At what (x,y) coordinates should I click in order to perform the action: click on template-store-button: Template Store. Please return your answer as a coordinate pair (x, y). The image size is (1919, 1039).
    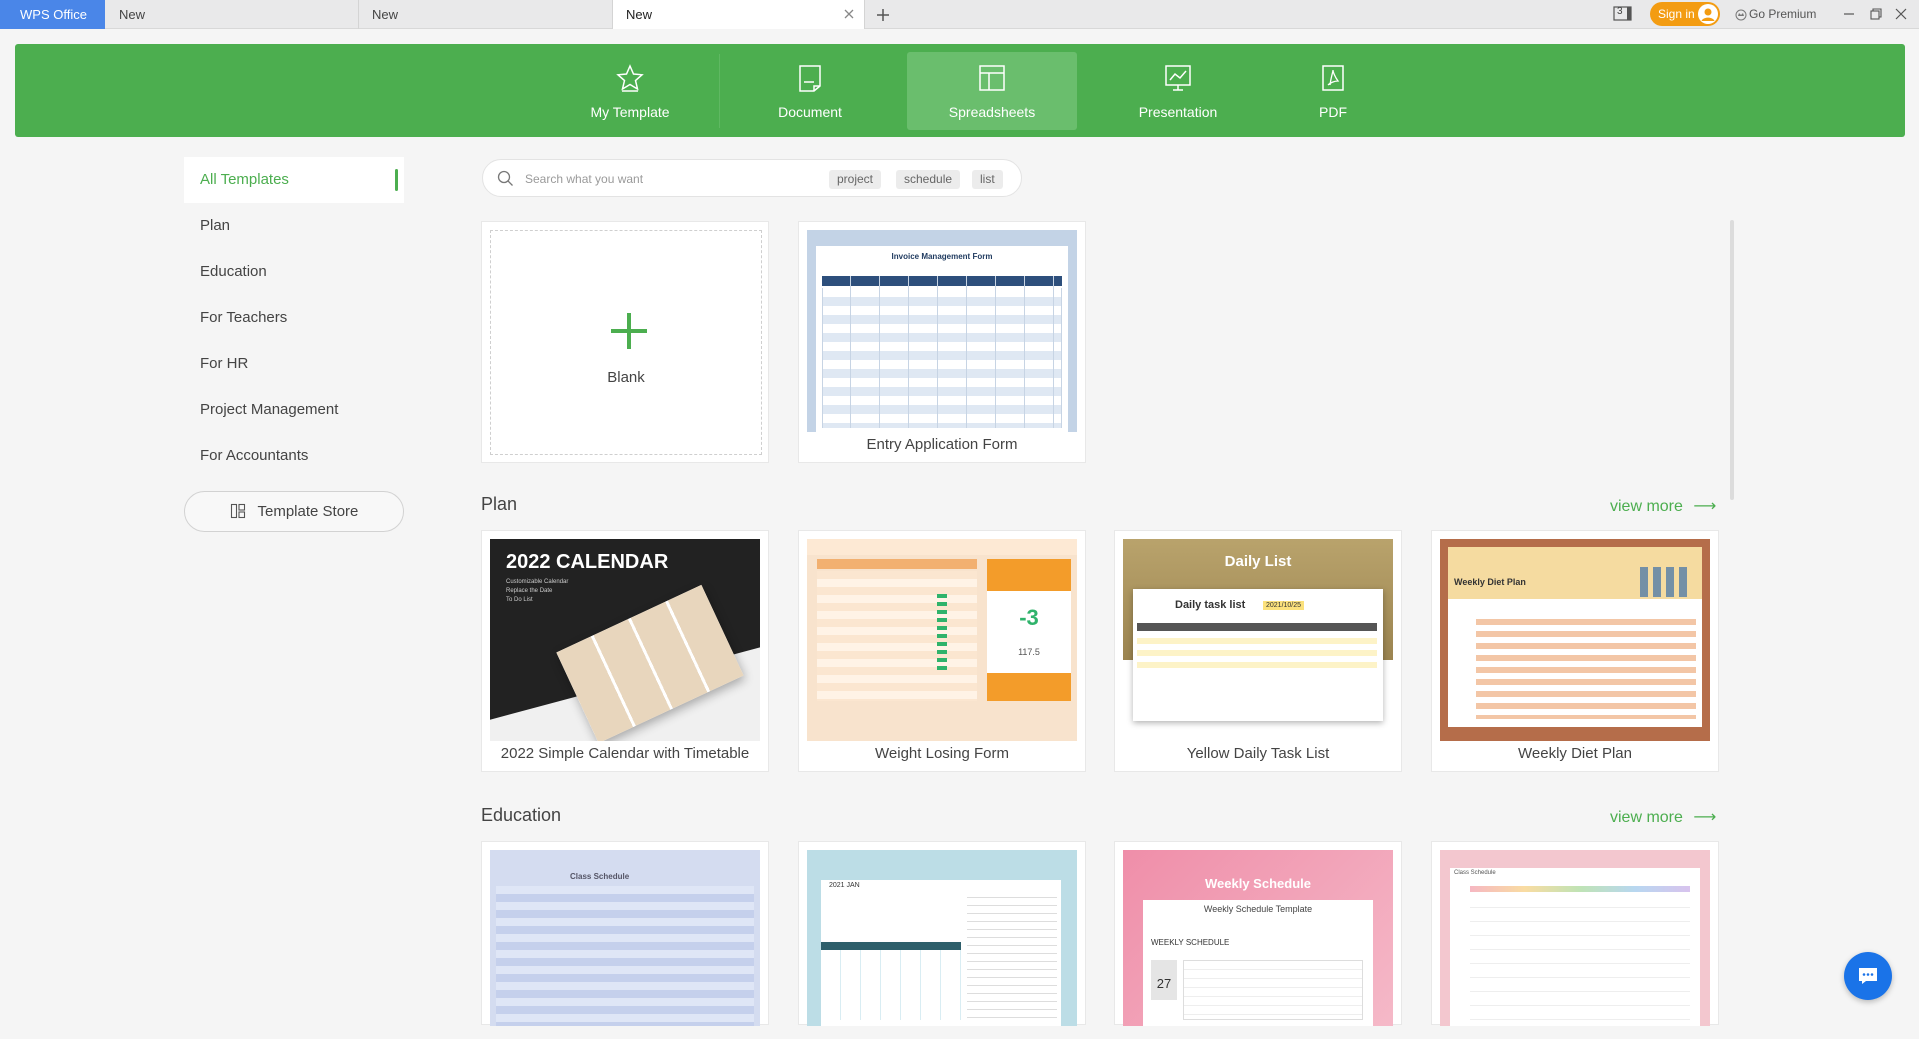
    Looking at the image, I should click on (294, 511).